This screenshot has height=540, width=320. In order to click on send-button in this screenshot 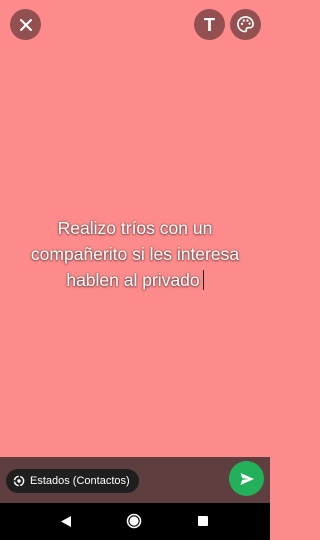, I will do `click(246, 478)`.